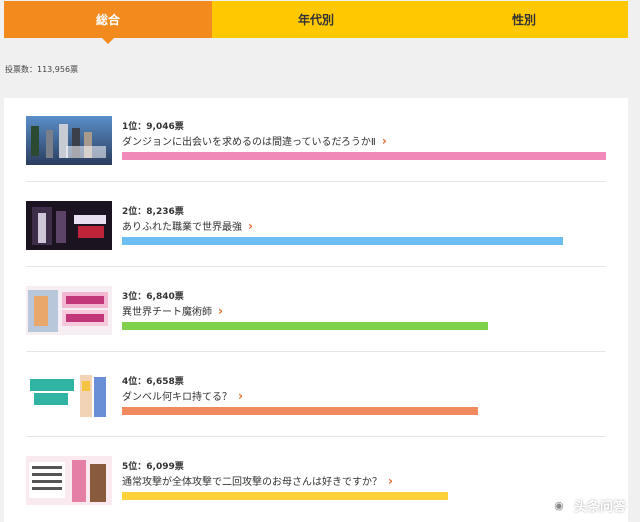 The height and width of the screenshot is (522, 640). What do you see at coordinates (153, 127) in the screenshot?
I see `rank-votes: 1位：9,046票` at bounding box center [153, 127].